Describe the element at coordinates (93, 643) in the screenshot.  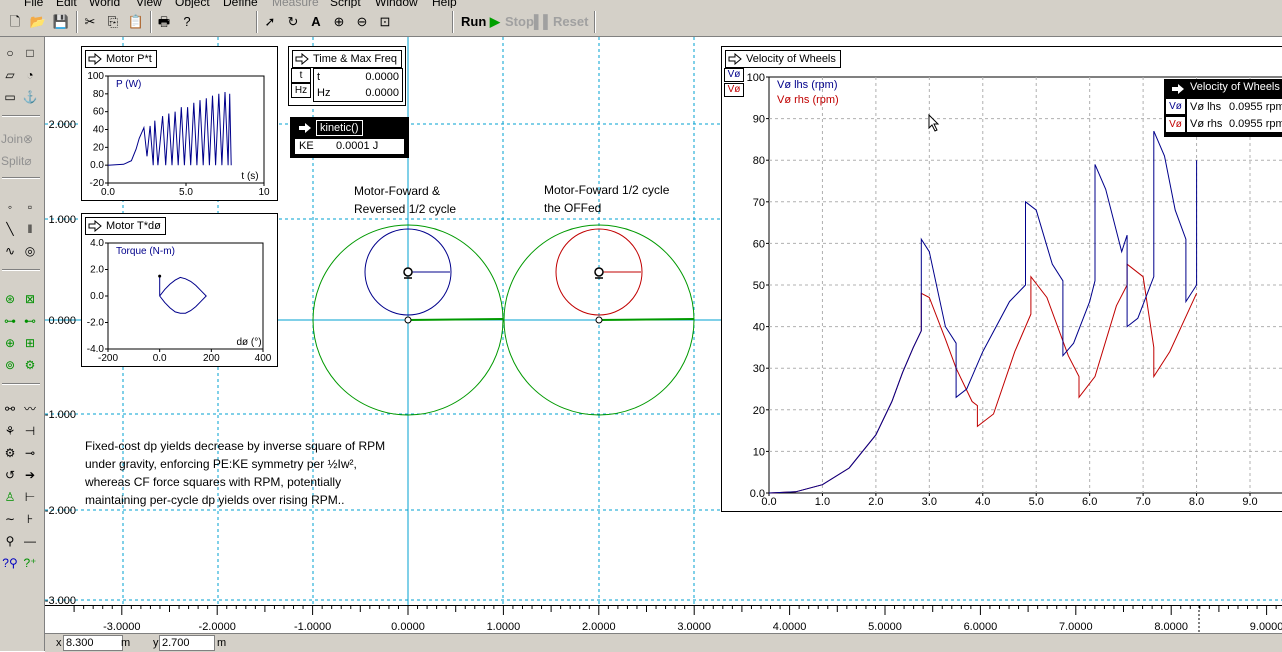
I see `x-coord-field: 8.300` at that location.